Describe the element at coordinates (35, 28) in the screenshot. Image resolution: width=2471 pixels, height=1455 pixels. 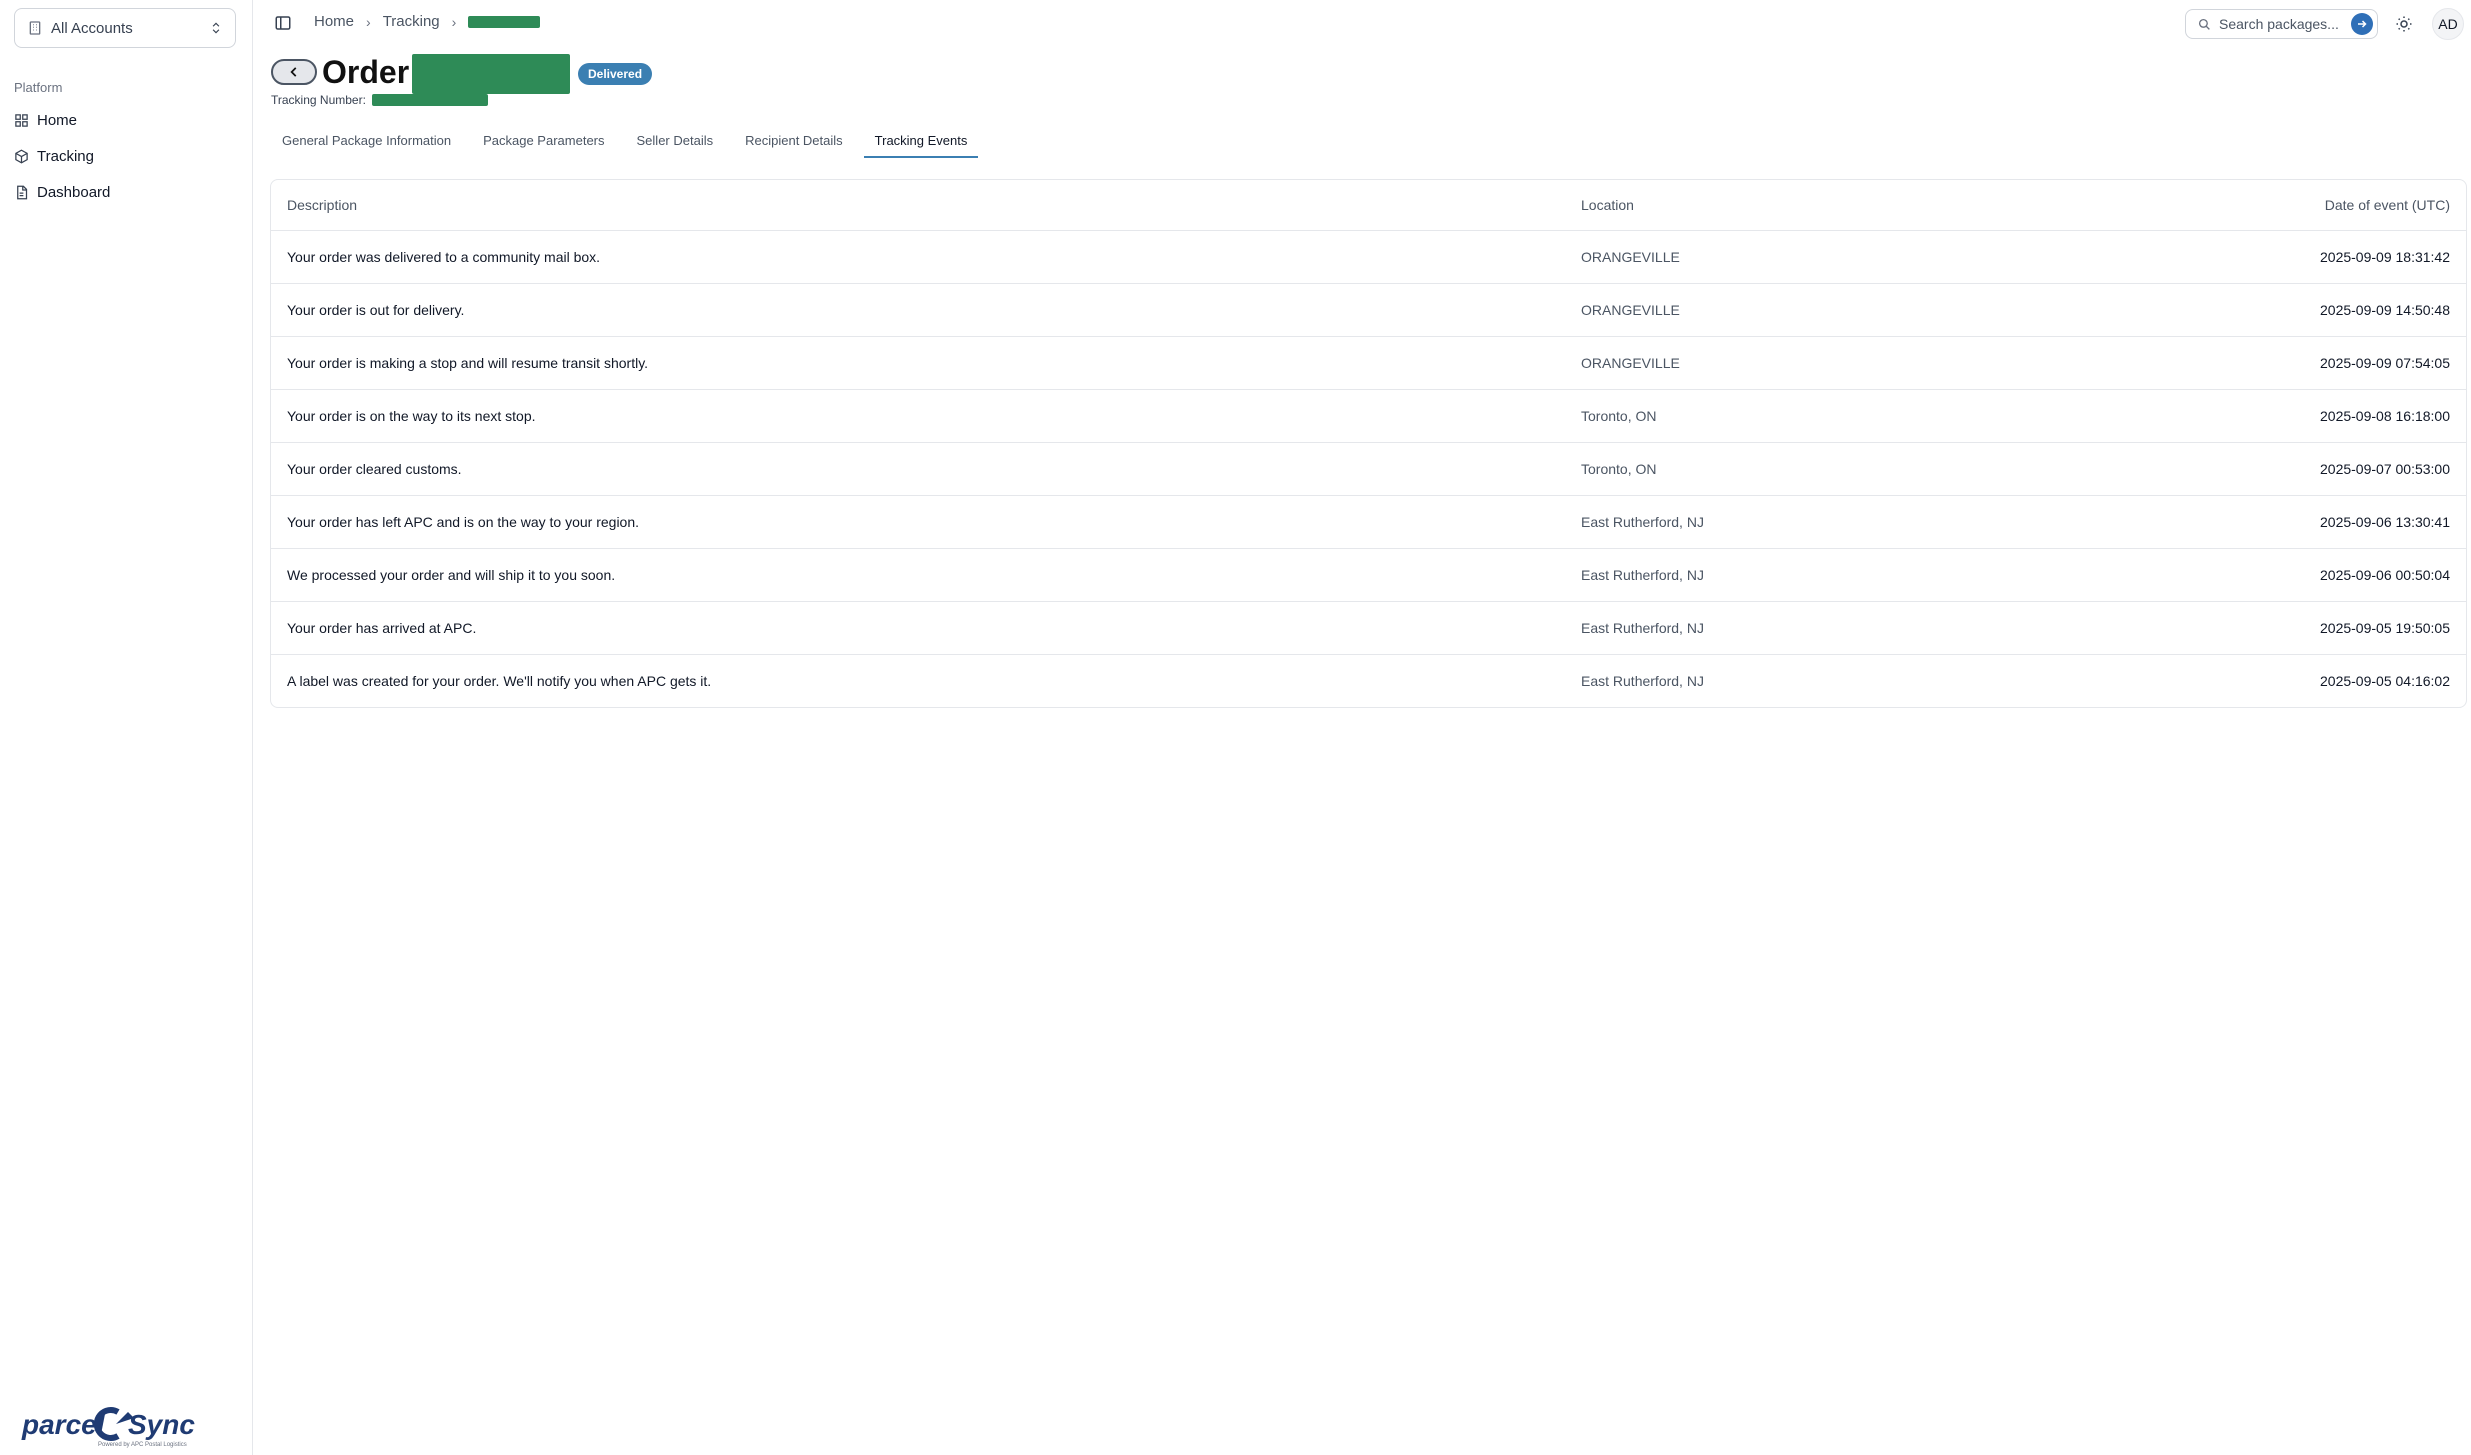
I see `building-icon` at that location.